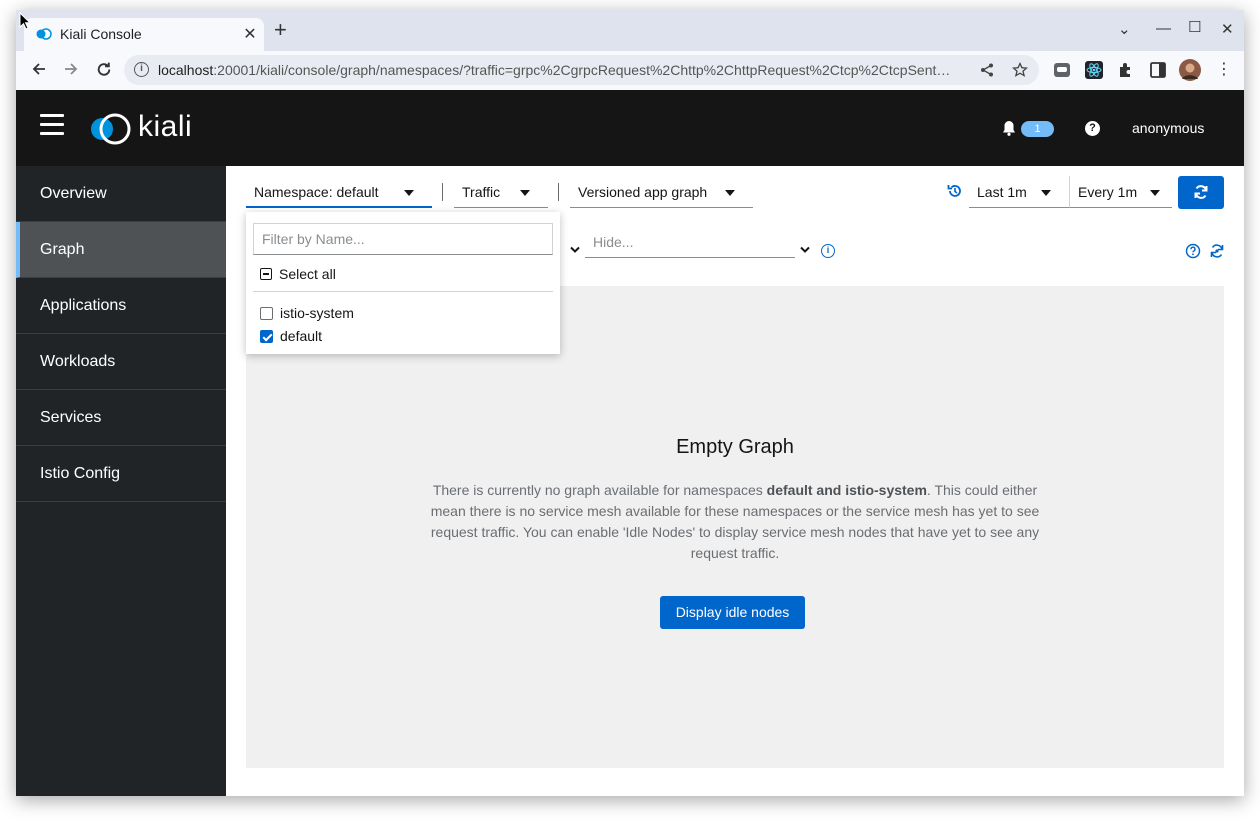 This screenshot has height=828, width=1260. What do you see at coordinates (141, 69) in the screenshot?
I see `site-info-icon: i` at bounding box center [141, 69].